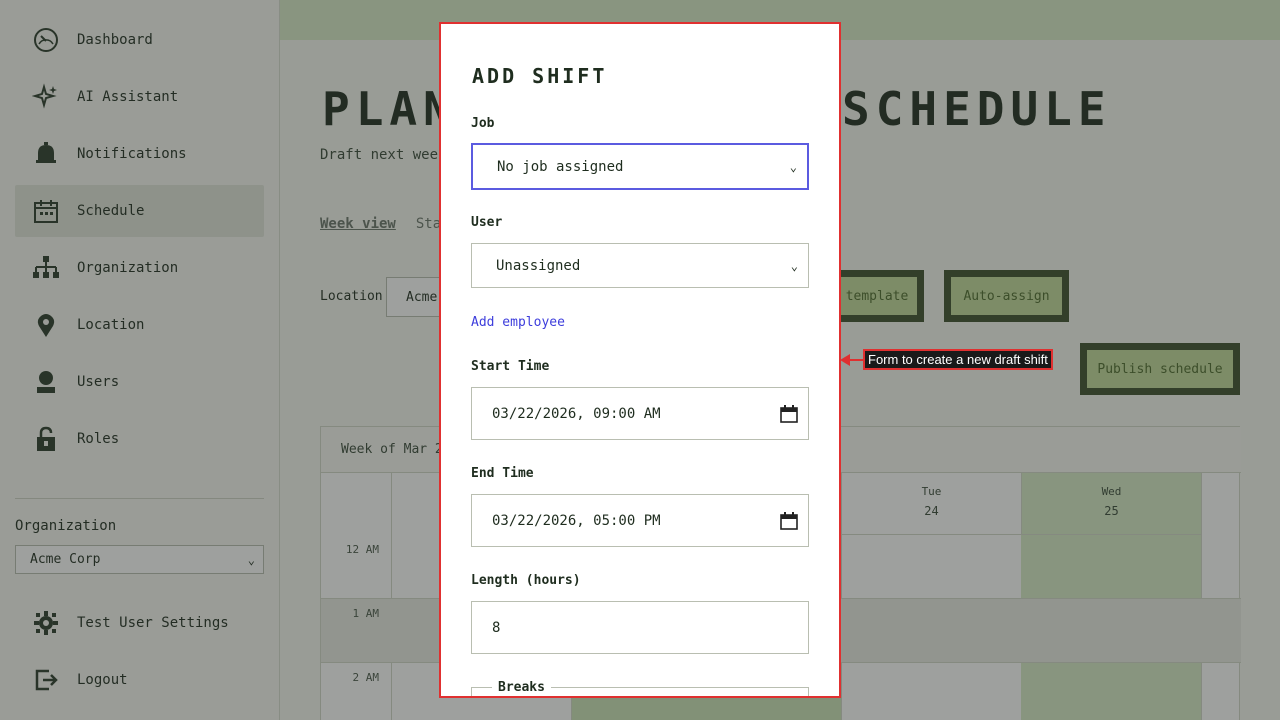 The image size is (1280, 720). I want to click on breaks-legend: Breaks, so click(521, 687).